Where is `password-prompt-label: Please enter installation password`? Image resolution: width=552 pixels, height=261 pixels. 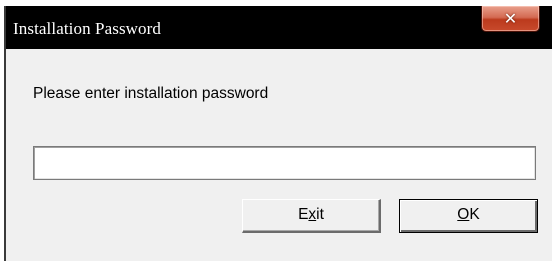
password-prompt-label: Please enter installation password is located at coordinates (151, 93).